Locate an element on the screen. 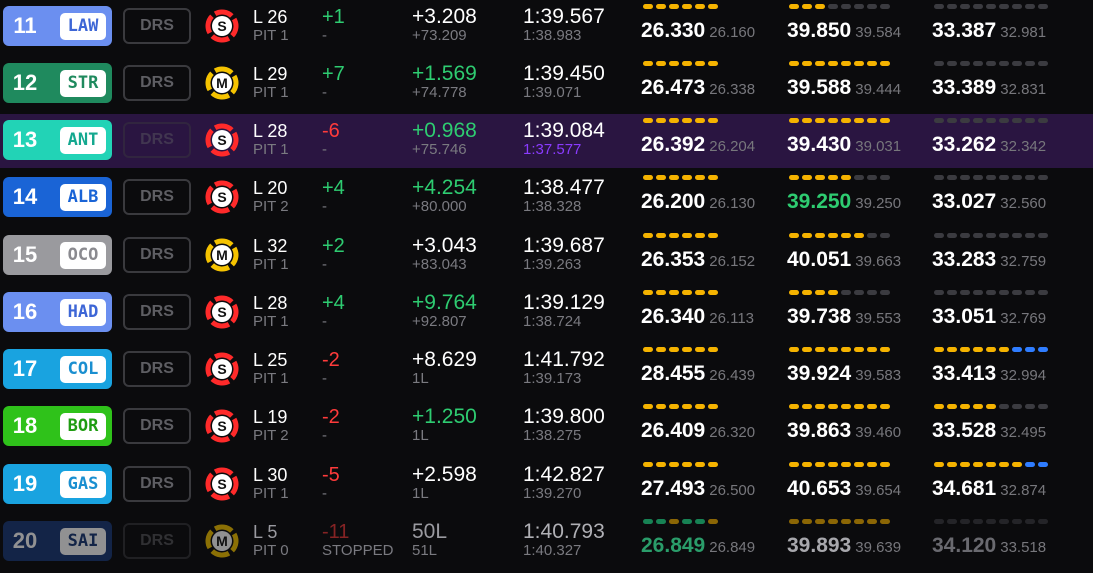 The height and width of the screenshot is (573, 1093). sector-1: 28.455 26.439 is located at coordinates (698, 366).